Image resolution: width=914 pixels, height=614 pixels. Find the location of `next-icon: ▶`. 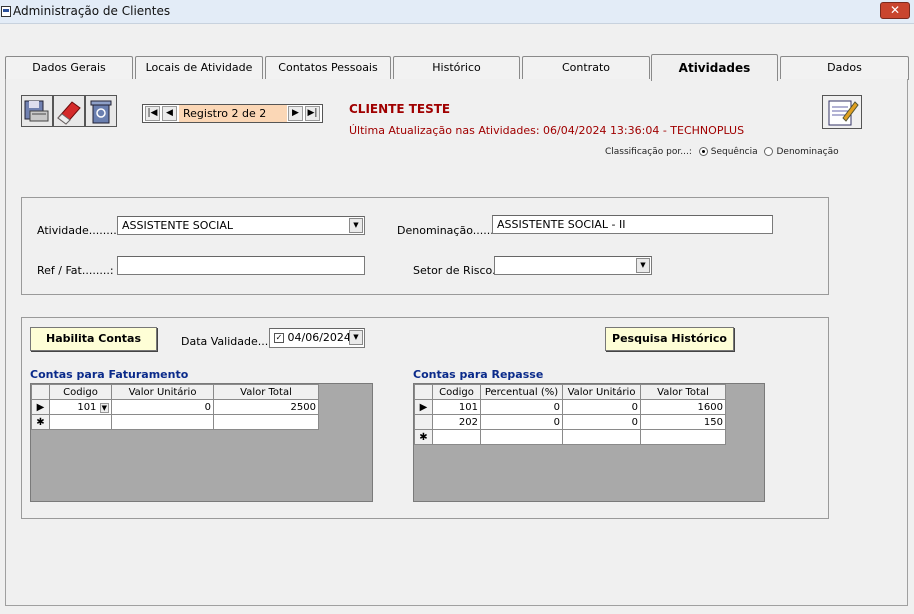

next-icon: ▶ is located at coordinates (295, 113).